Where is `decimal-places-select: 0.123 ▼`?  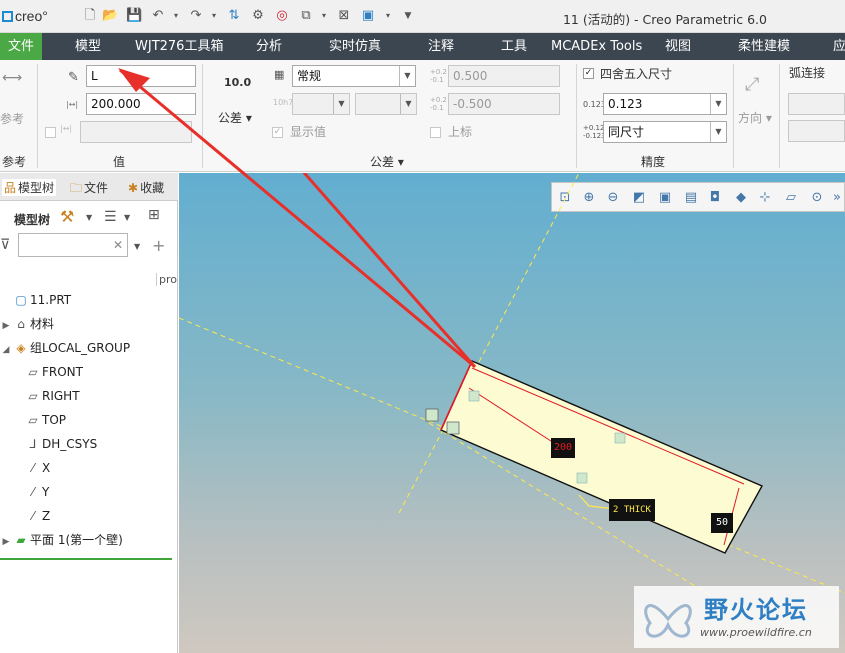
decimal-places-select: 0.123 ▼ is located at coordinates (665, 104).